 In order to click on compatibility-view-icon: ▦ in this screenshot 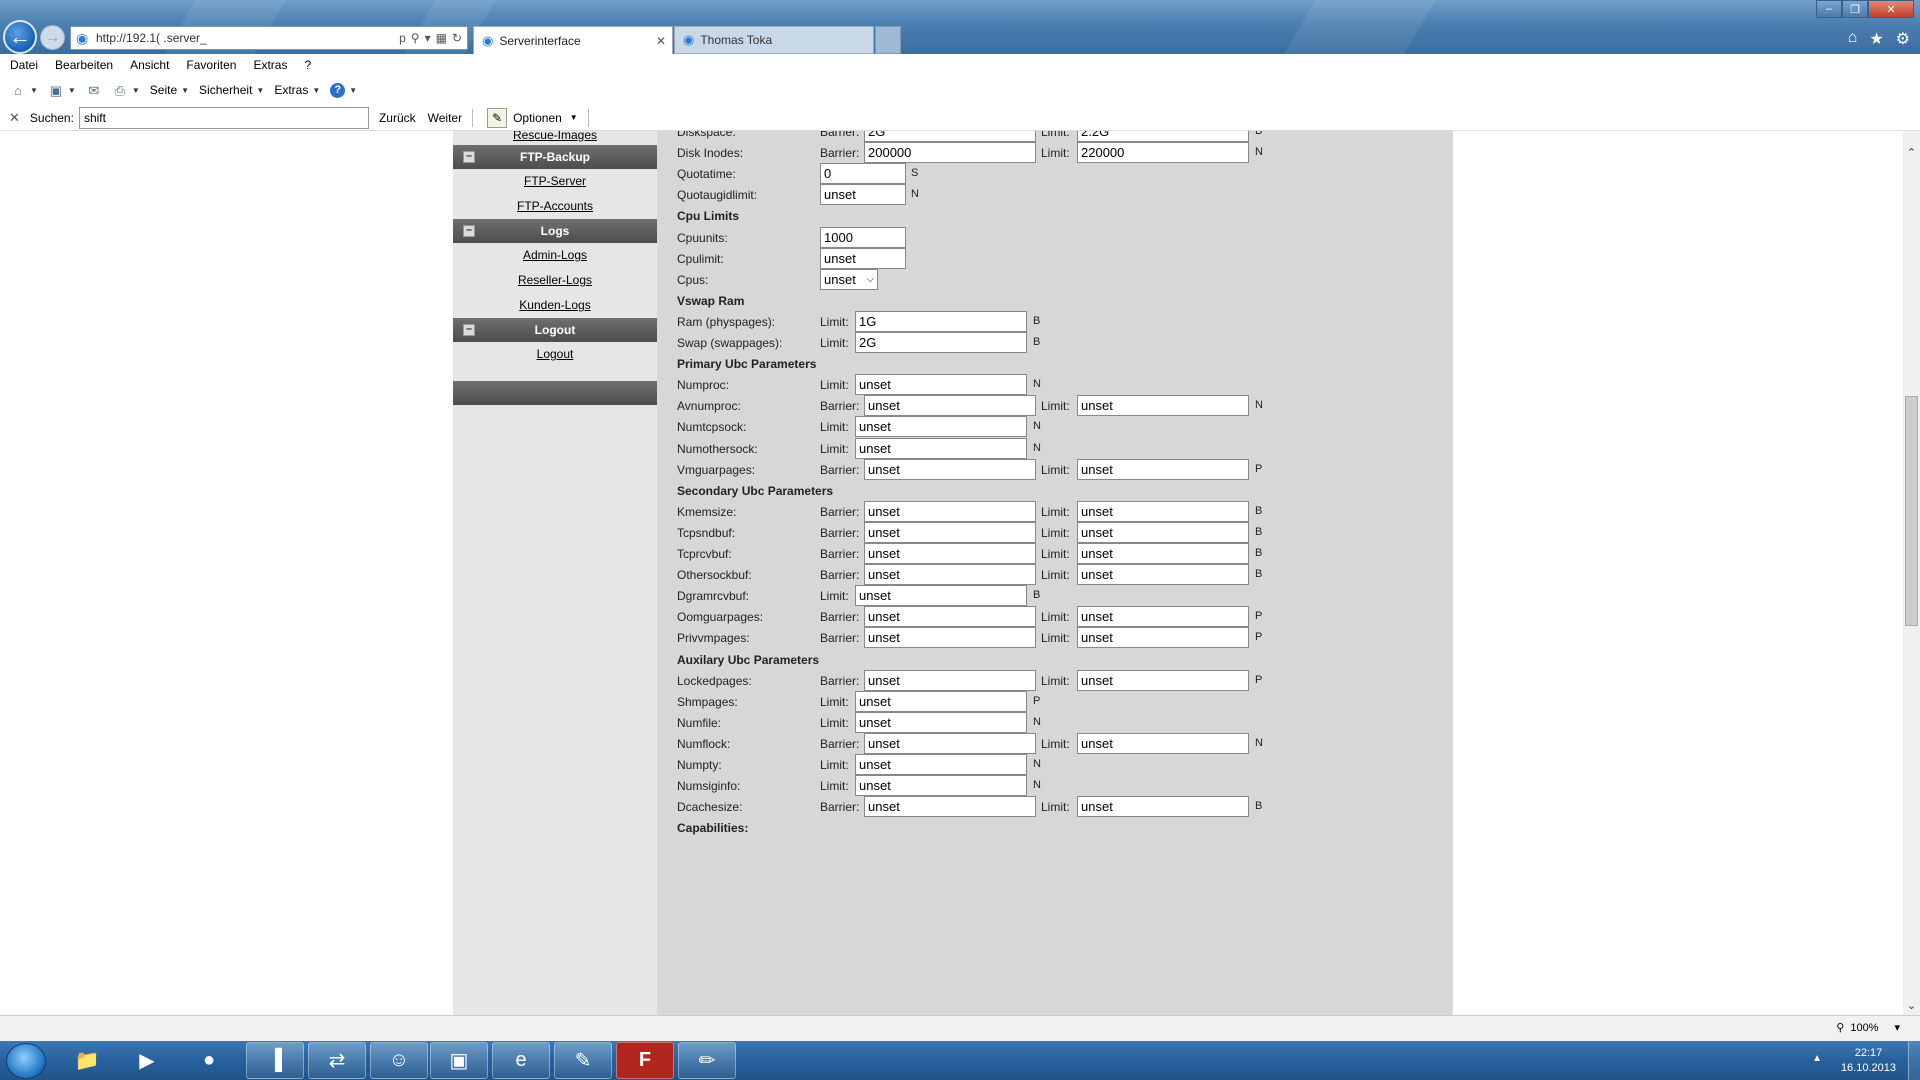, I will do `click(441, 38)`.